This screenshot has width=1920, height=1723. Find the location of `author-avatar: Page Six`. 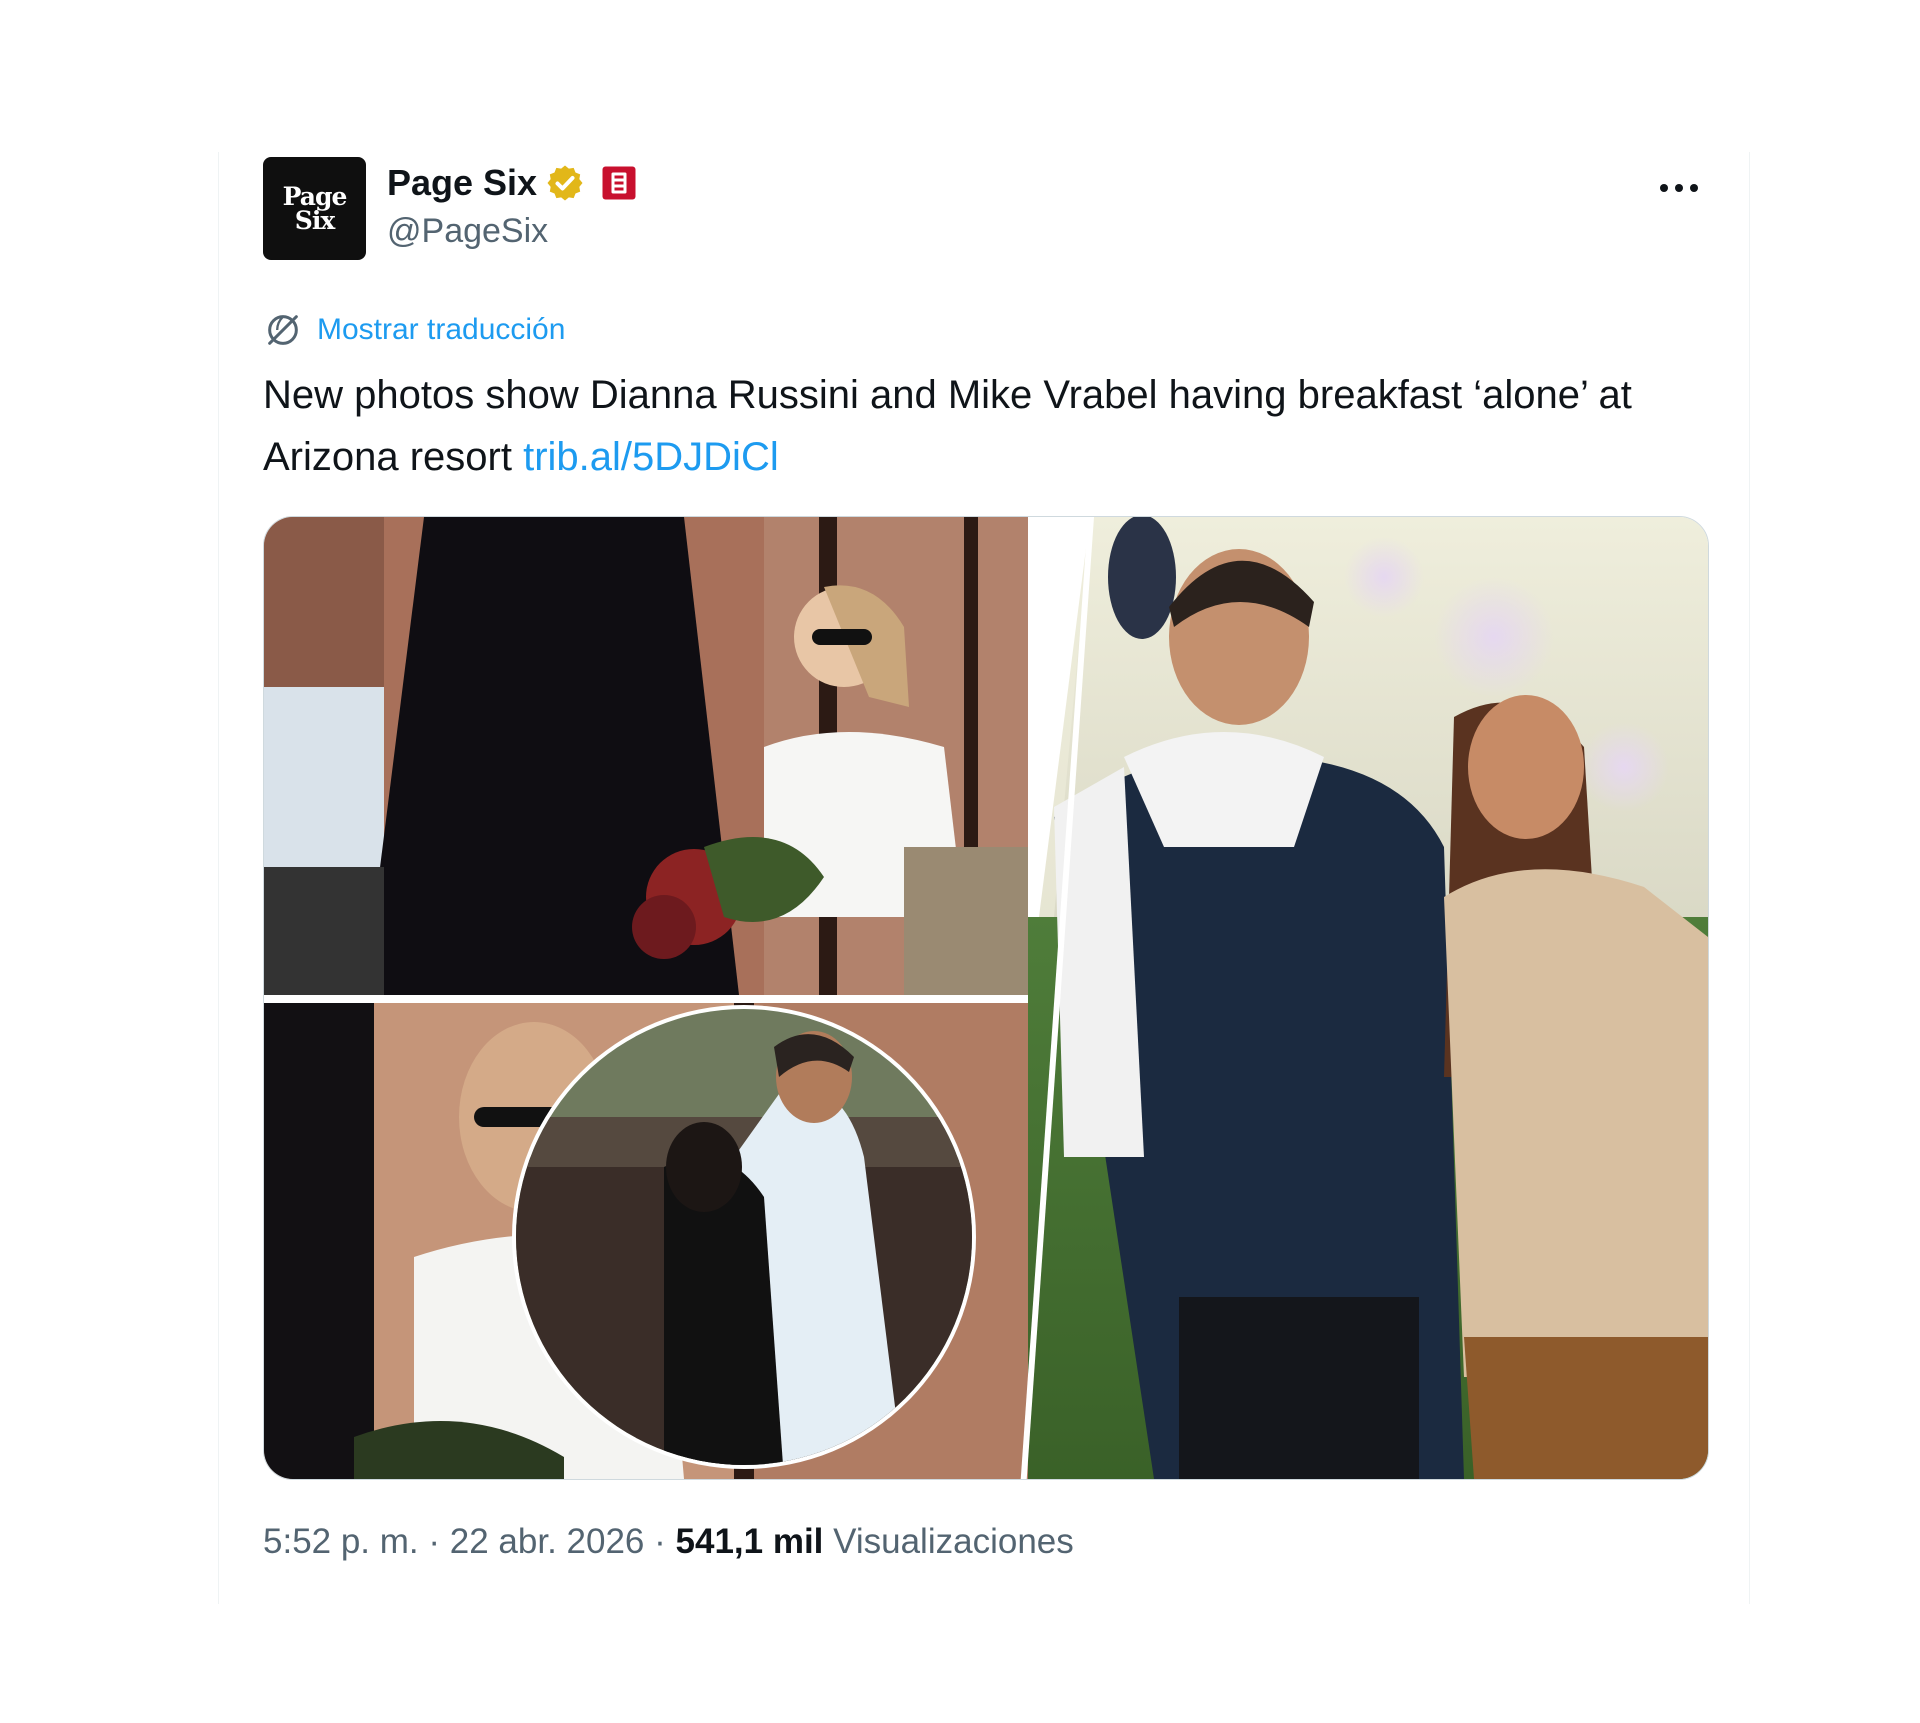

author-avatar: Page Six is located at coordinates (314, 208).